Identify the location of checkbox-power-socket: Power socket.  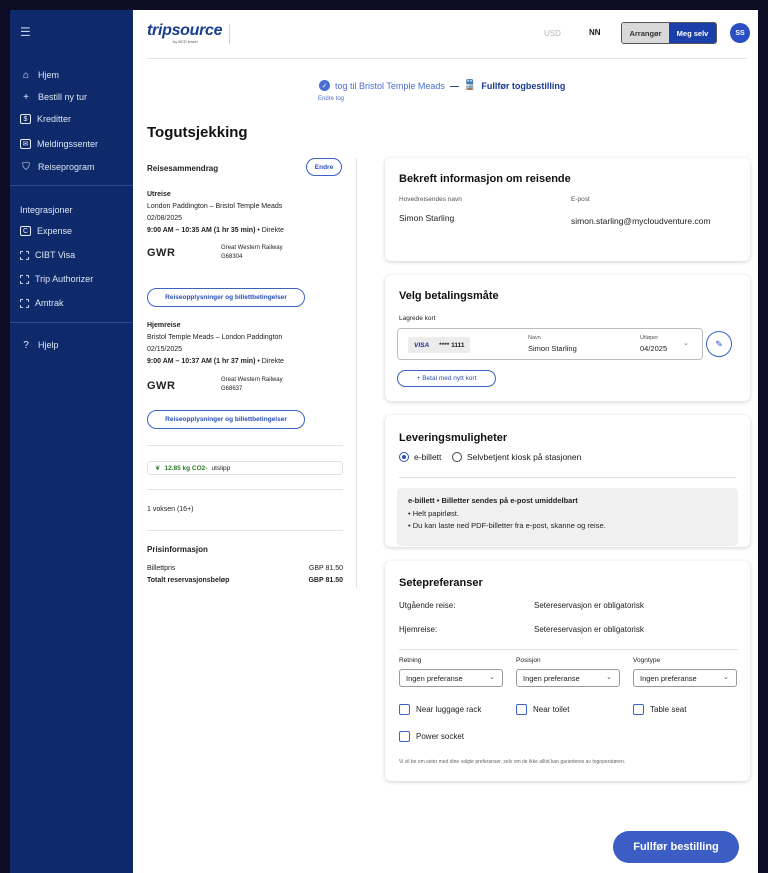
(431, 736).